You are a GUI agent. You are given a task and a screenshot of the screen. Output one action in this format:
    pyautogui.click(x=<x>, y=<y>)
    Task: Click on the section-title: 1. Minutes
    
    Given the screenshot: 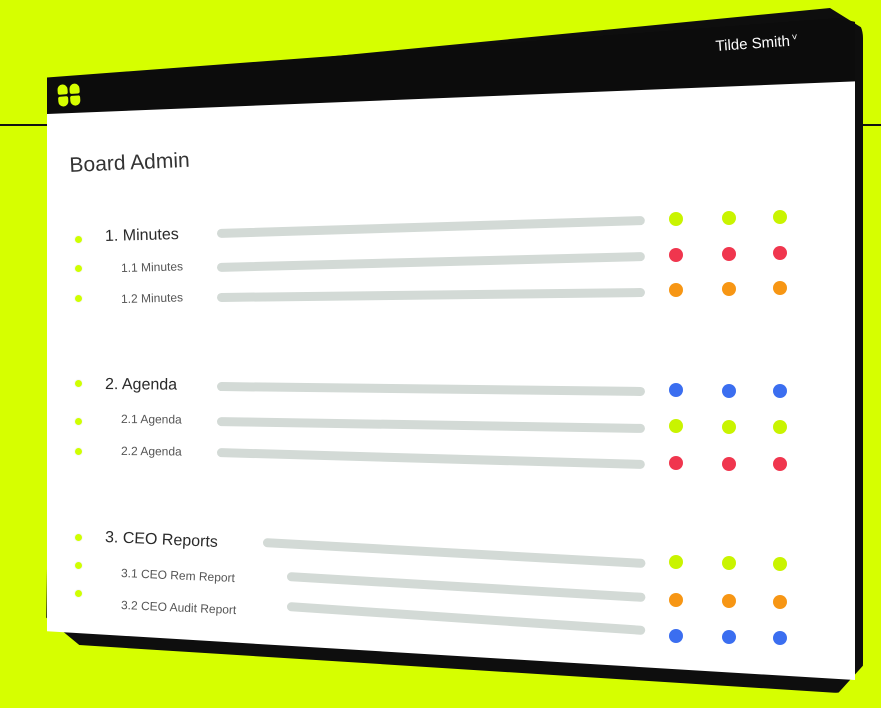 What is the action you would take?
    pyautogui.click(x=142, y=236)
    